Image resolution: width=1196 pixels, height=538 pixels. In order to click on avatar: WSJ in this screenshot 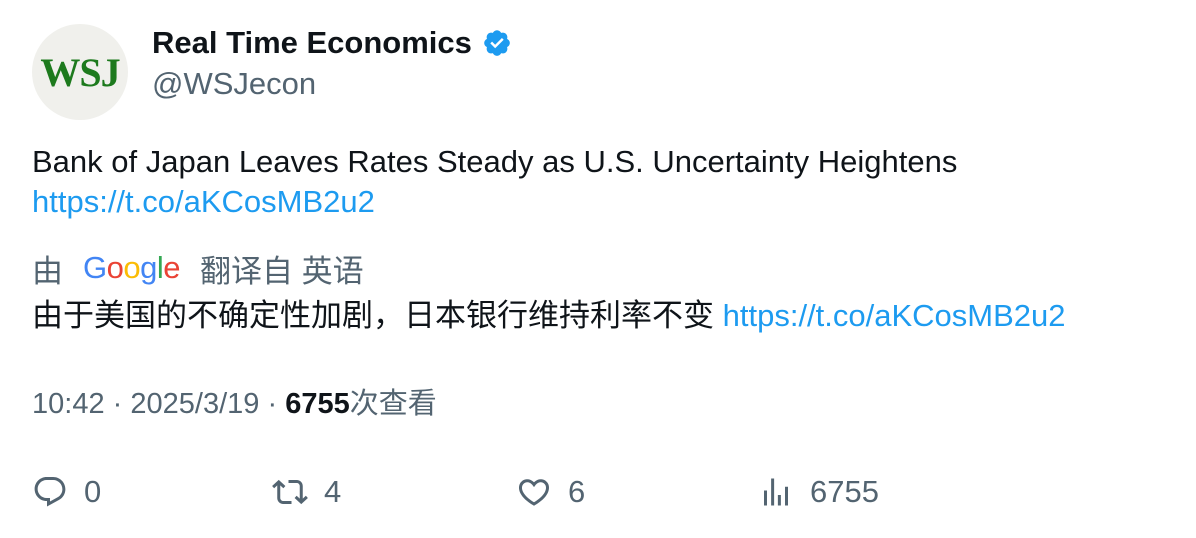, I will do `click(80, 72)`.